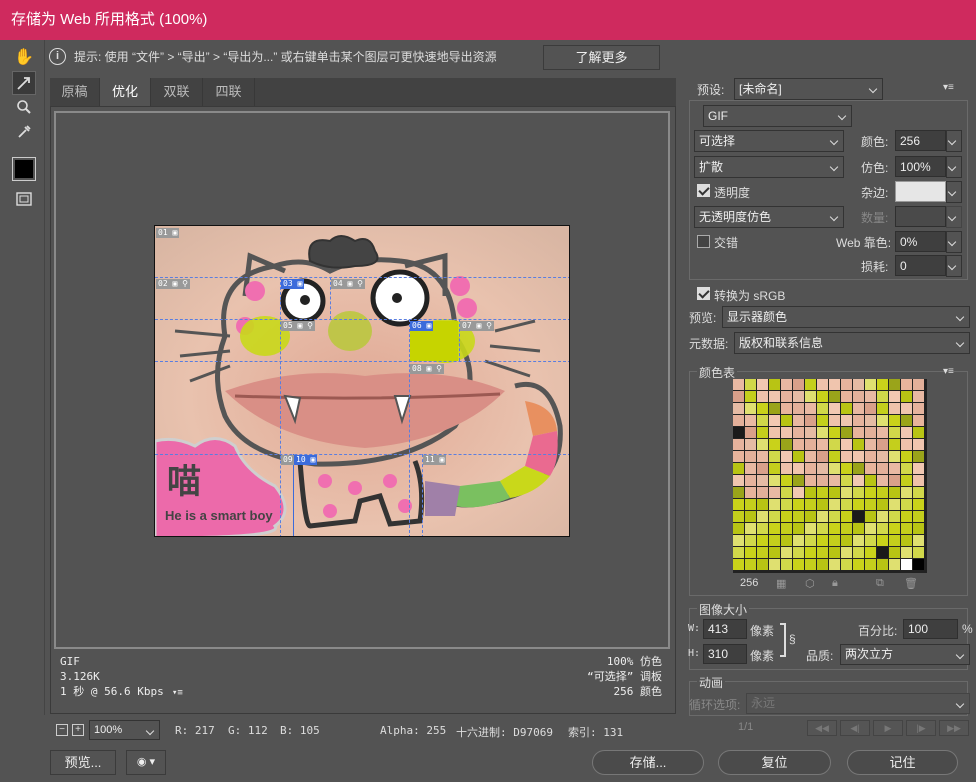 The image size is (976, 782). I want to click on toggle-slices-visibility-icon, so click(24, 199).